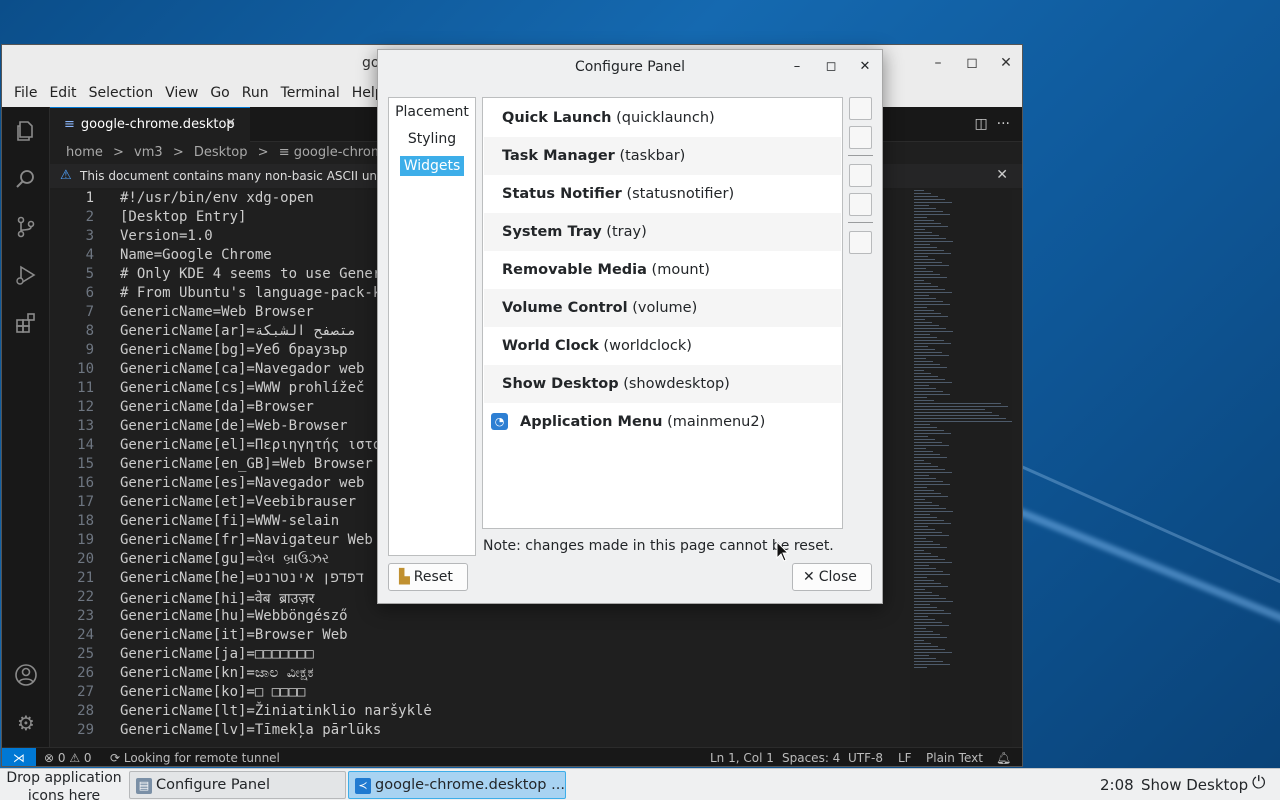 Image resolution: width=1280 pixels, height=800 pixels. Describe the element at coordinates (662, 270) in the screenshot. I see `widget-row-mount: Removable Media (mount)` at that location.